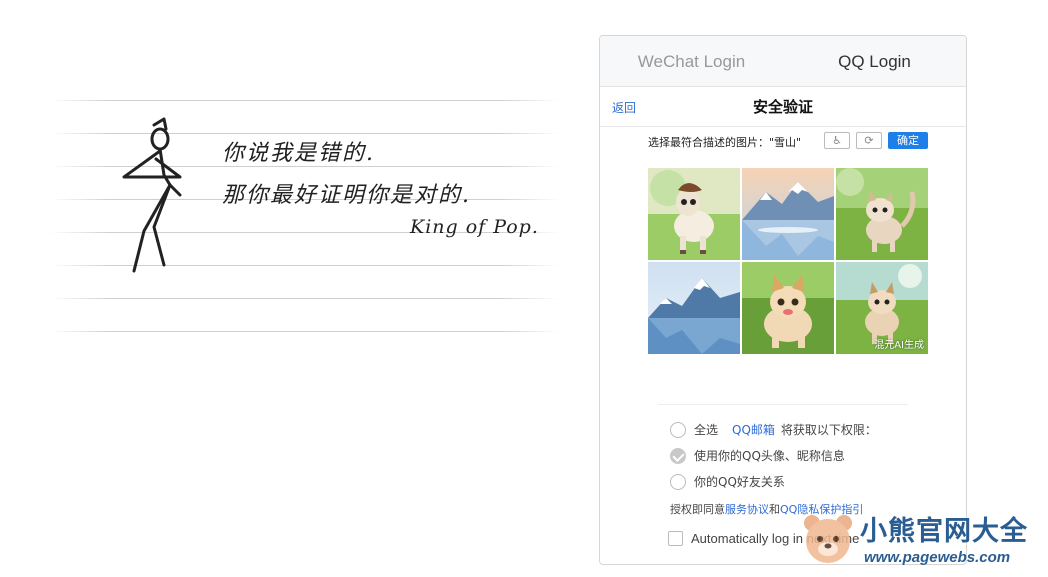 Image resolution: width=1048 pixels, height=577 pixels. What do you see at coordinates (624, 107) in the screenshot?
I see `back-link: 返回` at bounding box center [624, 107].